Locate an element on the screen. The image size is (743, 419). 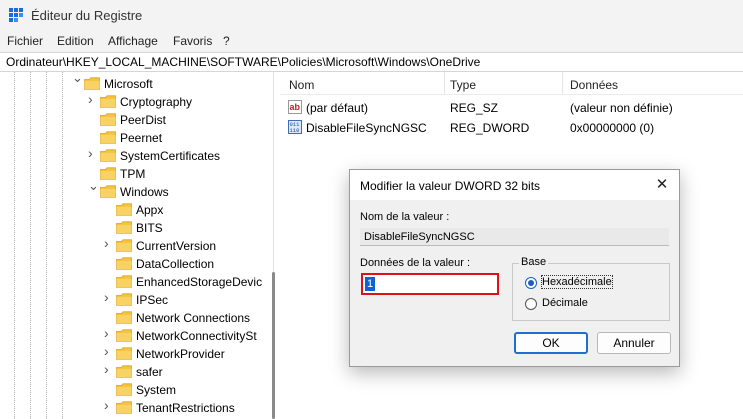
value-data: (valeur non définie) is located at coordinates (621, 108).